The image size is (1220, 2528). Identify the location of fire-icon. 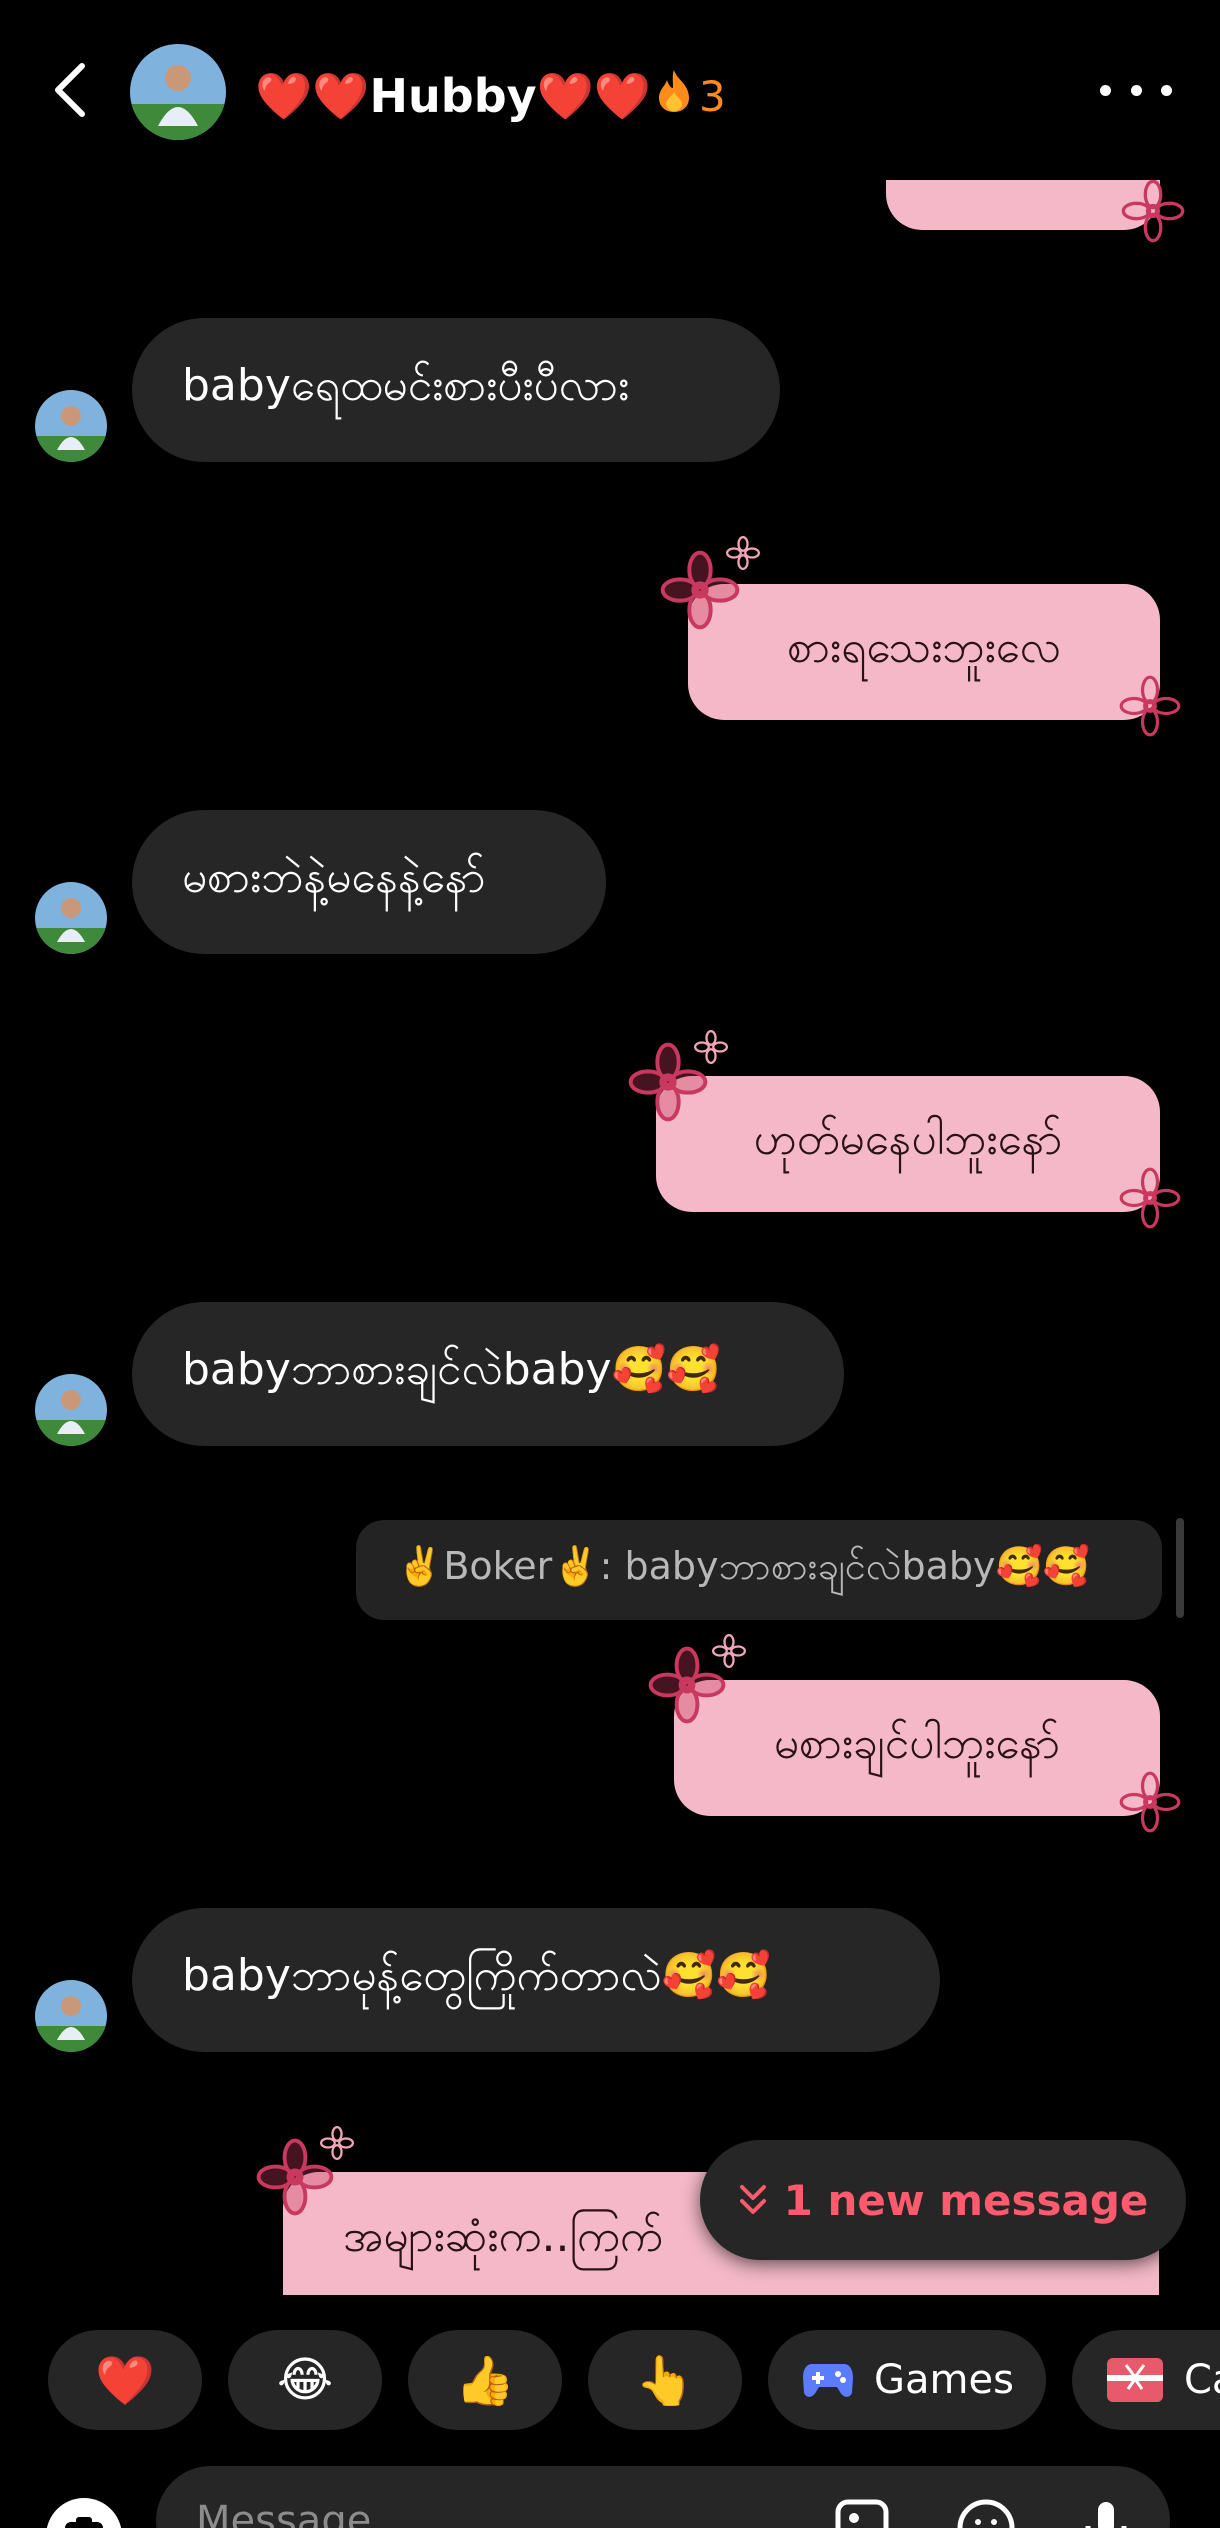
(674, 96).